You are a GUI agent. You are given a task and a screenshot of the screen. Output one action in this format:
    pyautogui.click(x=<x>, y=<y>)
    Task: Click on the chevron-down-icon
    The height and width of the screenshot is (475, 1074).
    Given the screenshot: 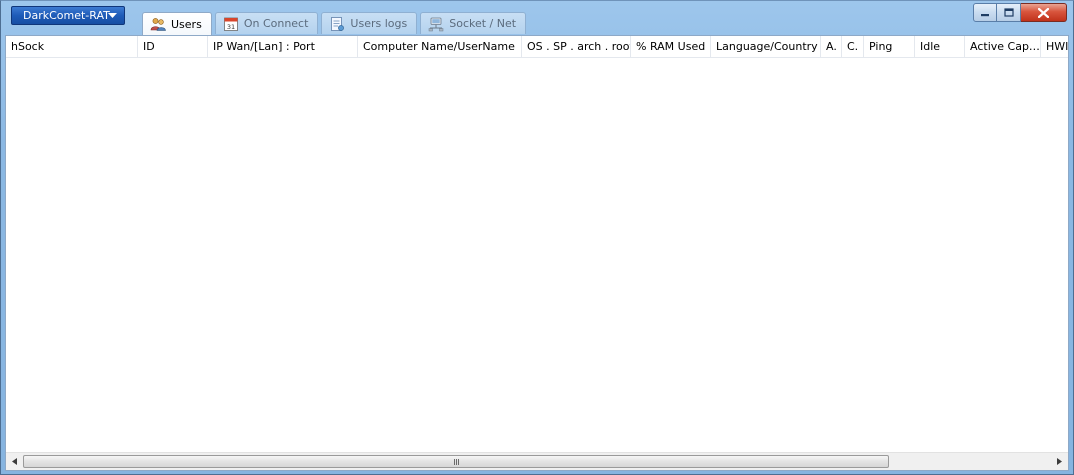 What is the action you would take?
    pyautogui.click(x=112, y=15)
    